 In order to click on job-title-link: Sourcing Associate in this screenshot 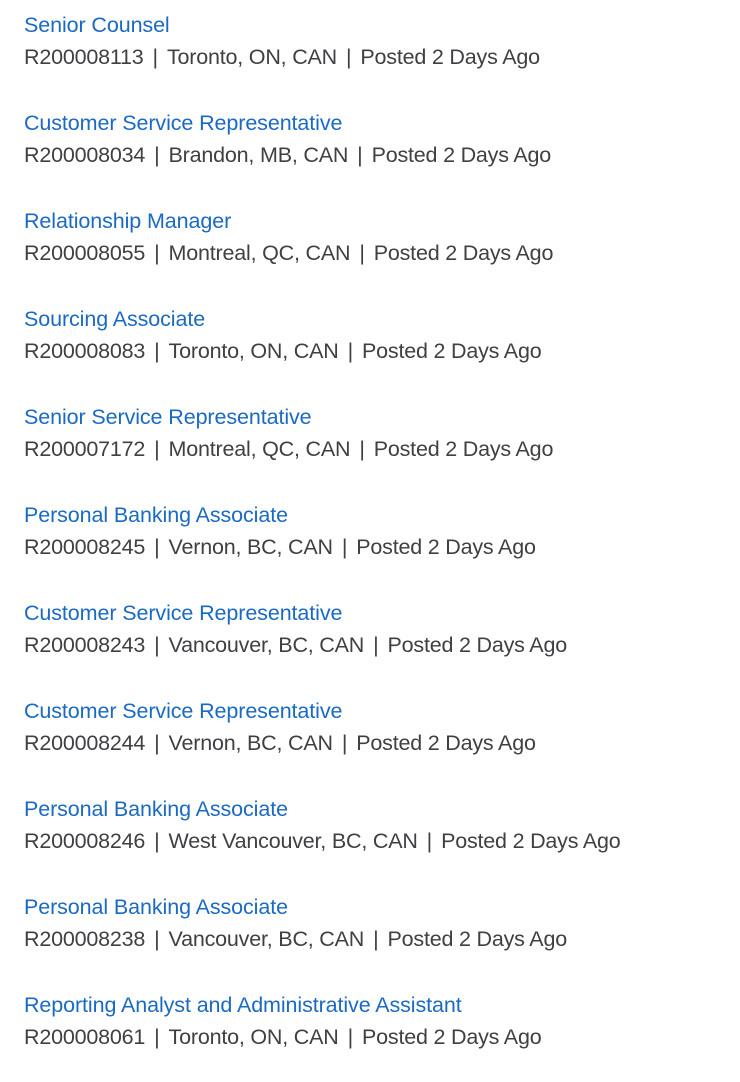, I will do `click(382, 316)`.